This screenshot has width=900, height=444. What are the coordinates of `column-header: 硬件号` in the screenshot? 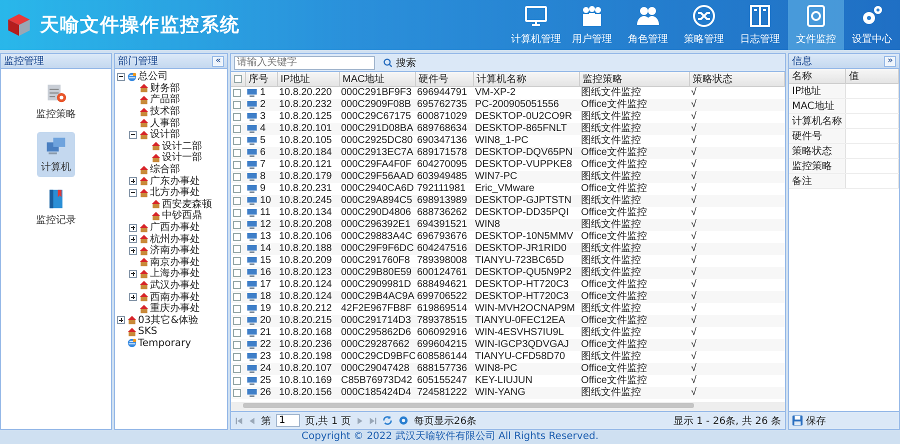 It's located at (444, 79).